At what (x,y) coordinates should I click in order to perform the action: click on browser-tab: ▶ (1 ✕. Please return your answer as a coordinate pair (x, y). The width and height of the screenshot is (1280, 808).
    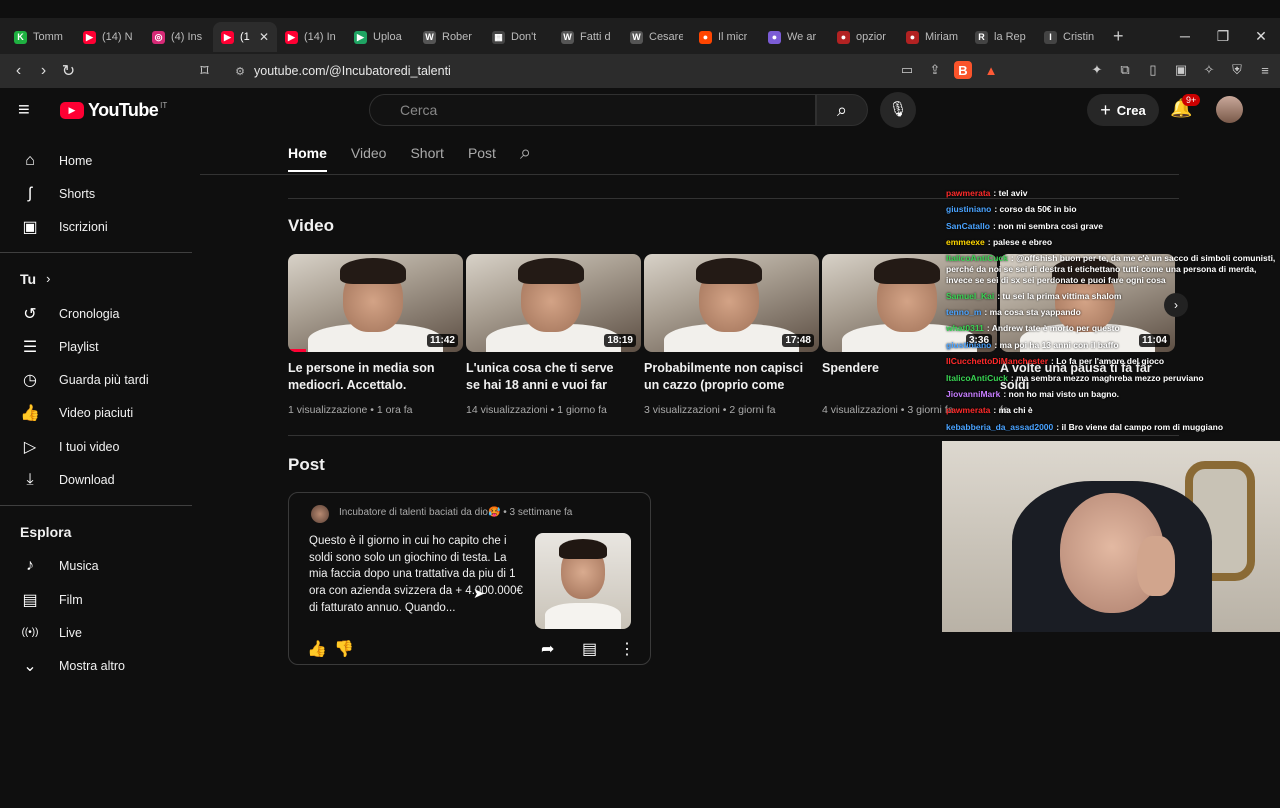
    Looking at the image, I should click on (245, 37).